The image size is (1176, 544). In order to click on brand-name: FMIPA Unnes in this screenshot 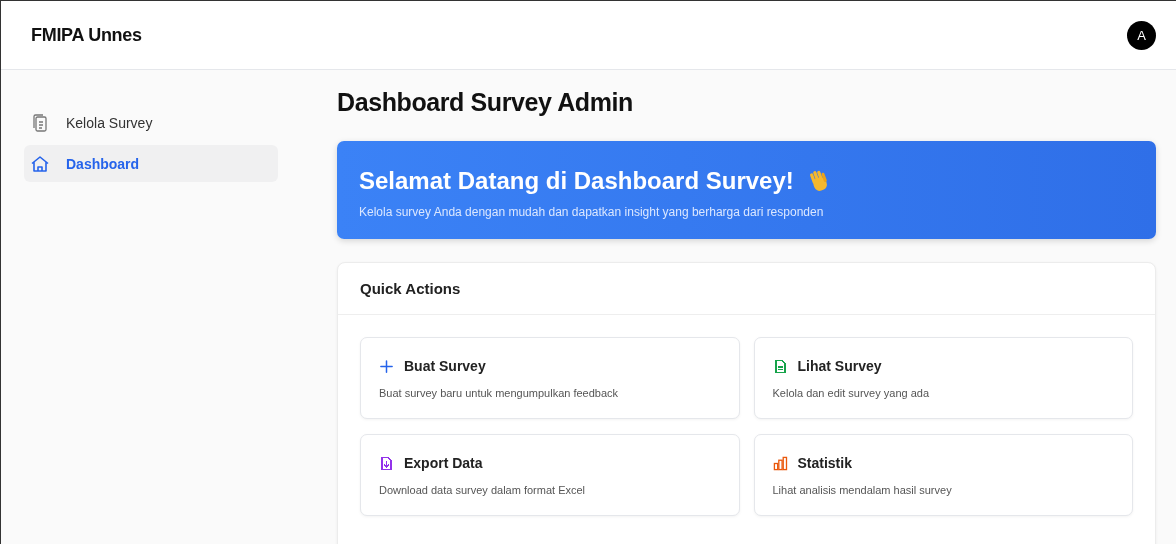, I will do `click(86, 35)`.